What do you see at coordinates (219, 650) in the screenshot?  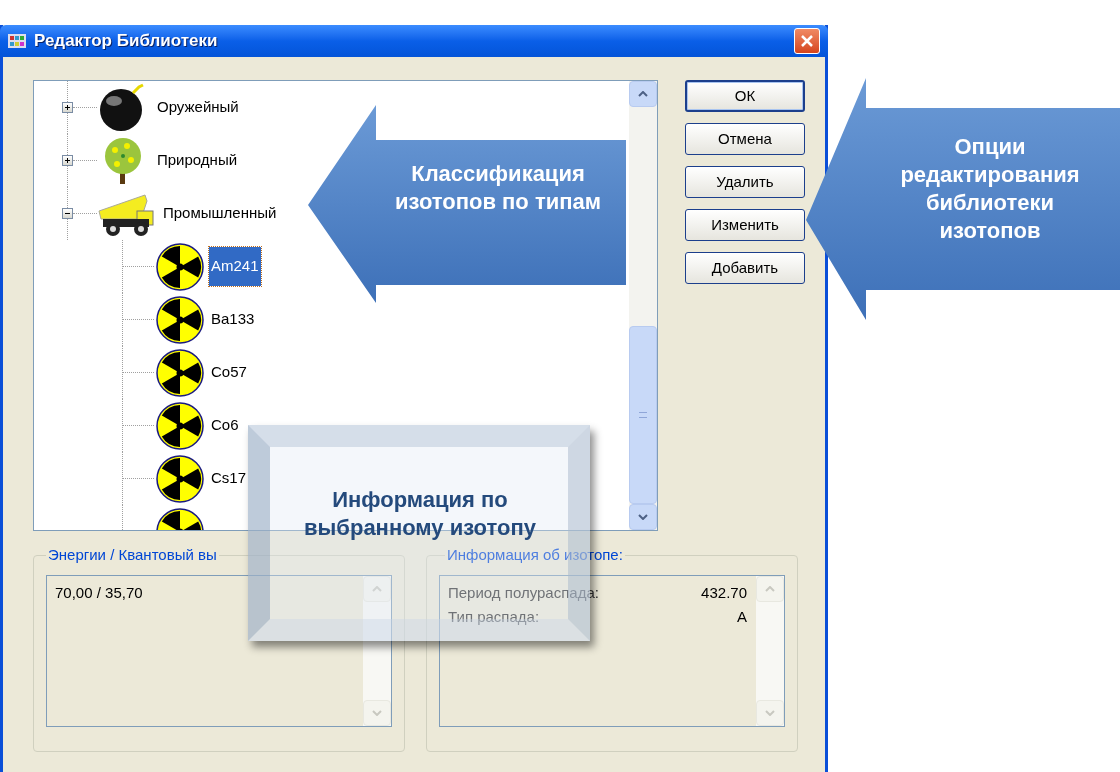 I see `energy-list: 70,00 / 35,70` at bounding box center [219, 650].